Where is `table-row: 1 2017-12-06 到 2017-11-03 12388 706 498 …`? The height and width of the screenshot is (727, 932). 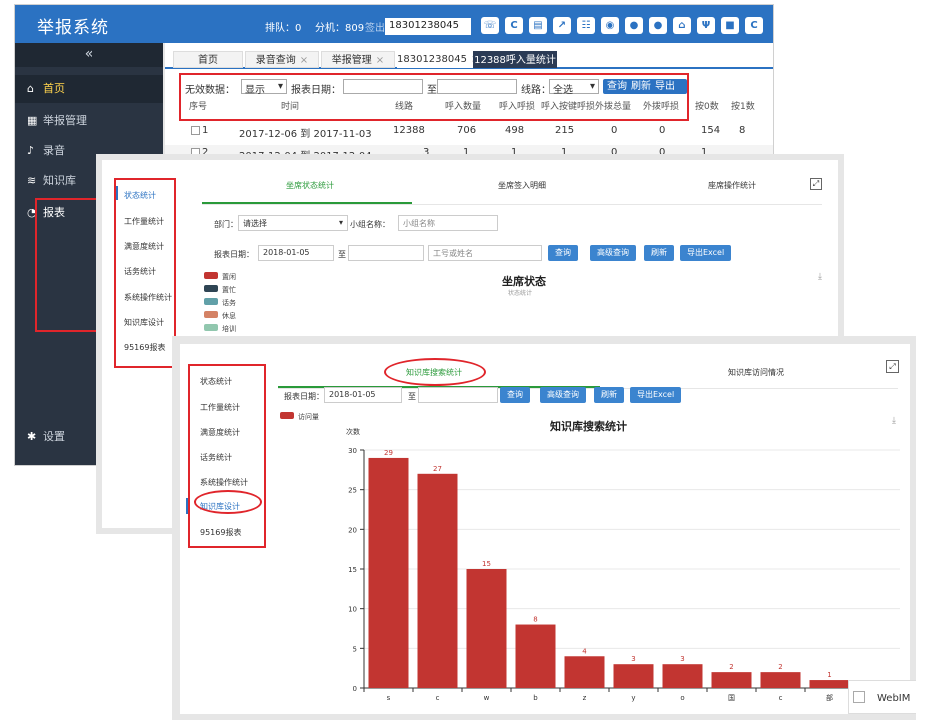
table-row: 1 2017-12-06 到 2017-11-03 12388 706 498 … is located at coordinates (469, 132).